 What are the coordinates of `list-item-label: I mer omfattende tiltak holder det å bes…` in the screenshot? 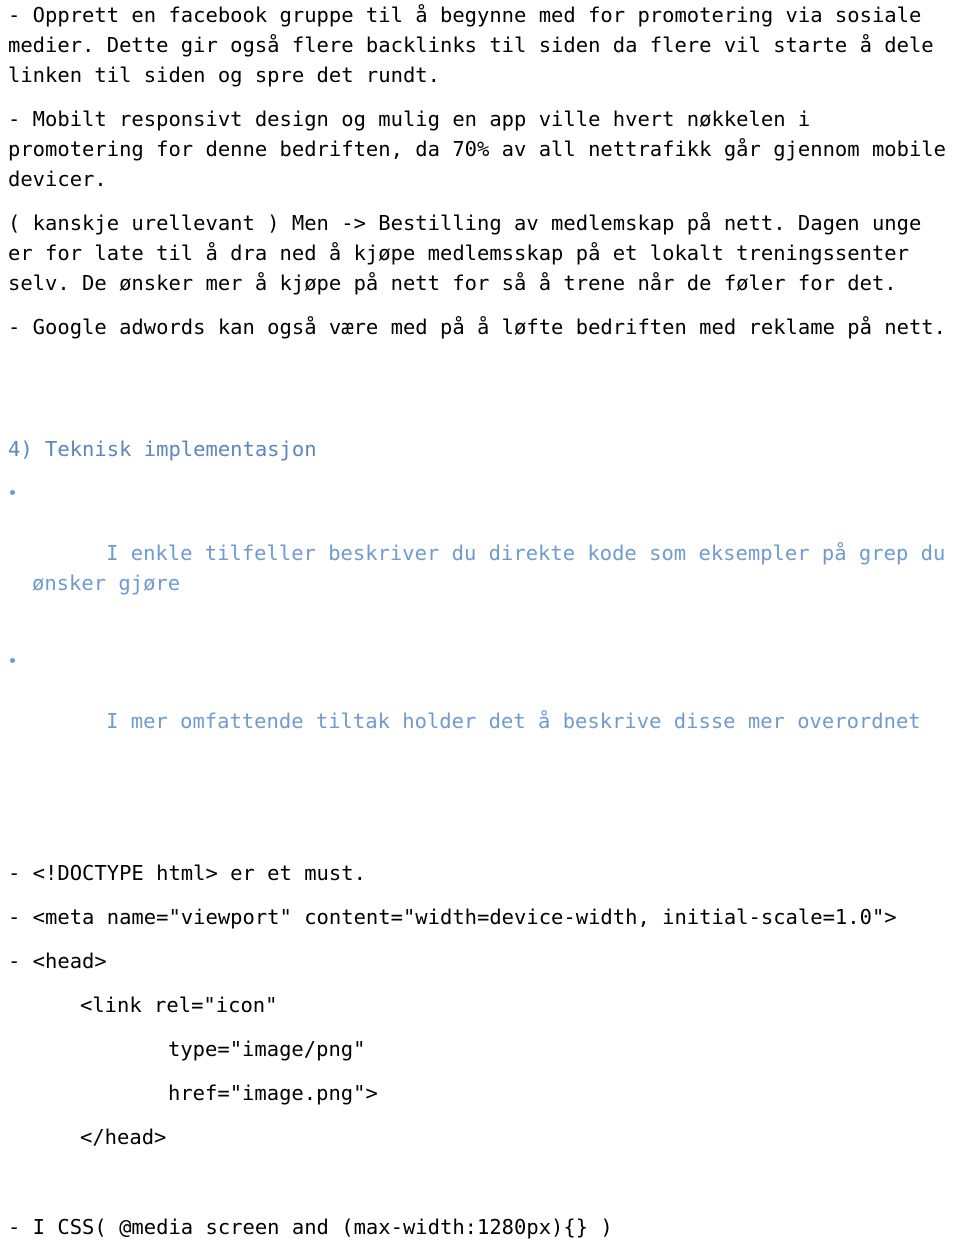 It's located at (513, 721).